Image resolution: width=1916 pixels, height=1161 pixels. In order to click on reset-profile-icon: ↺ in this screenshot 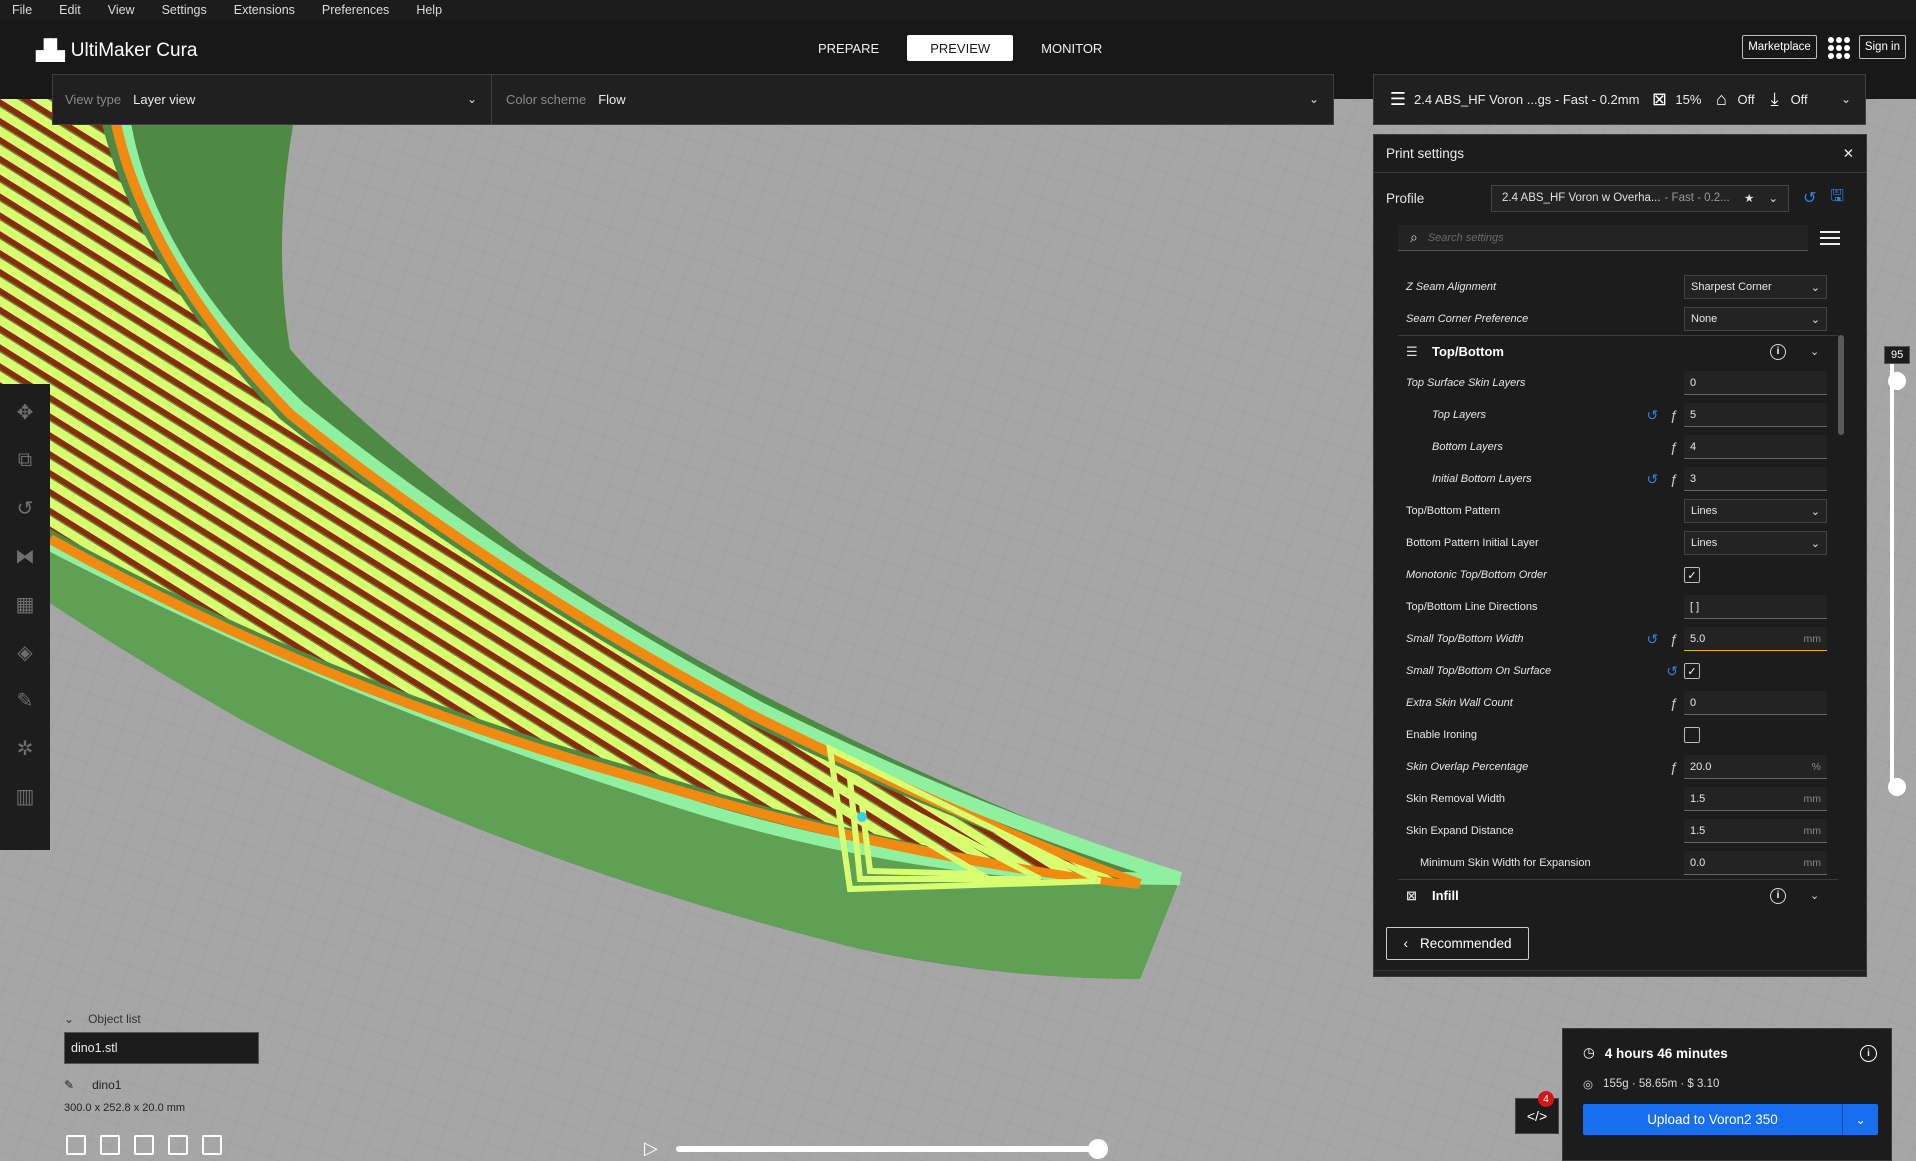, I will do `click(1809, 198)`.